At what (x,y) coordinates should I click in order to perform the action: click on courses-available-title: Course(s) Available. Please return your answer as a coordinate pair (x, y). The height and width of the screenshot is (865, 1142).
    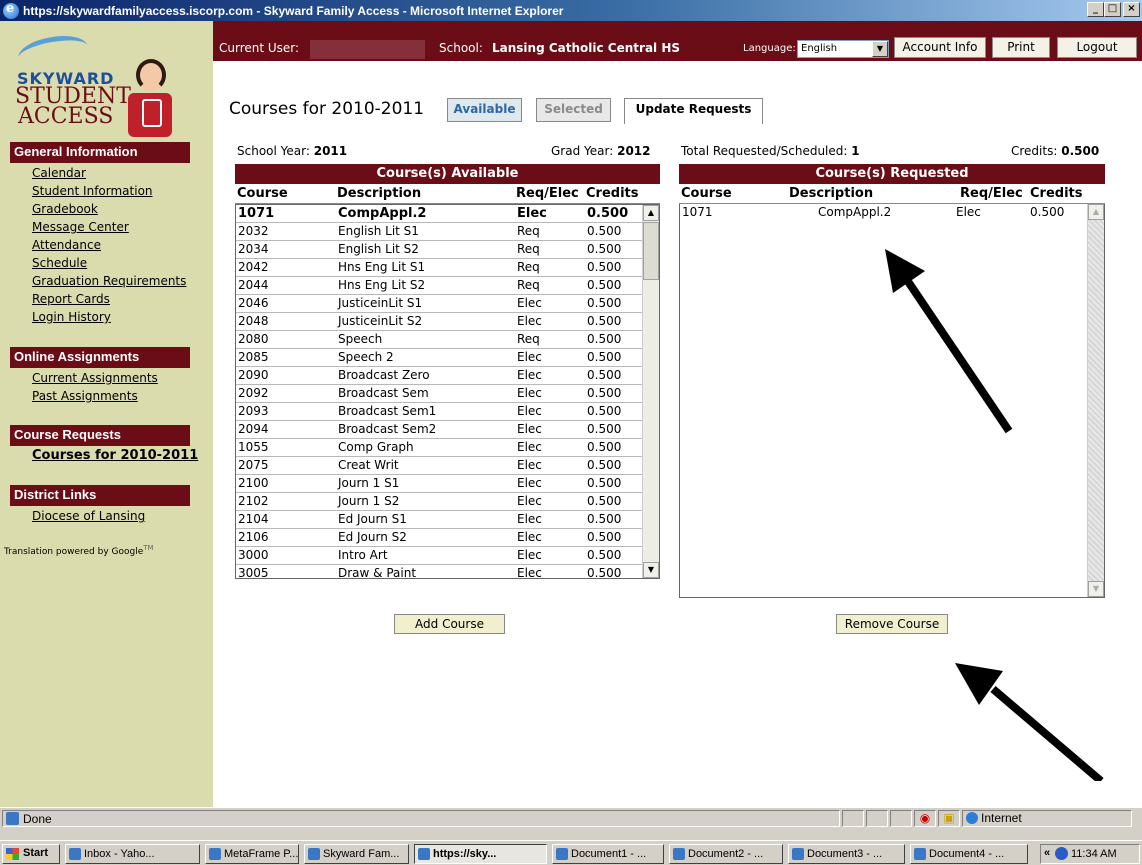
    Looking at the image, I should click on (447, 174).